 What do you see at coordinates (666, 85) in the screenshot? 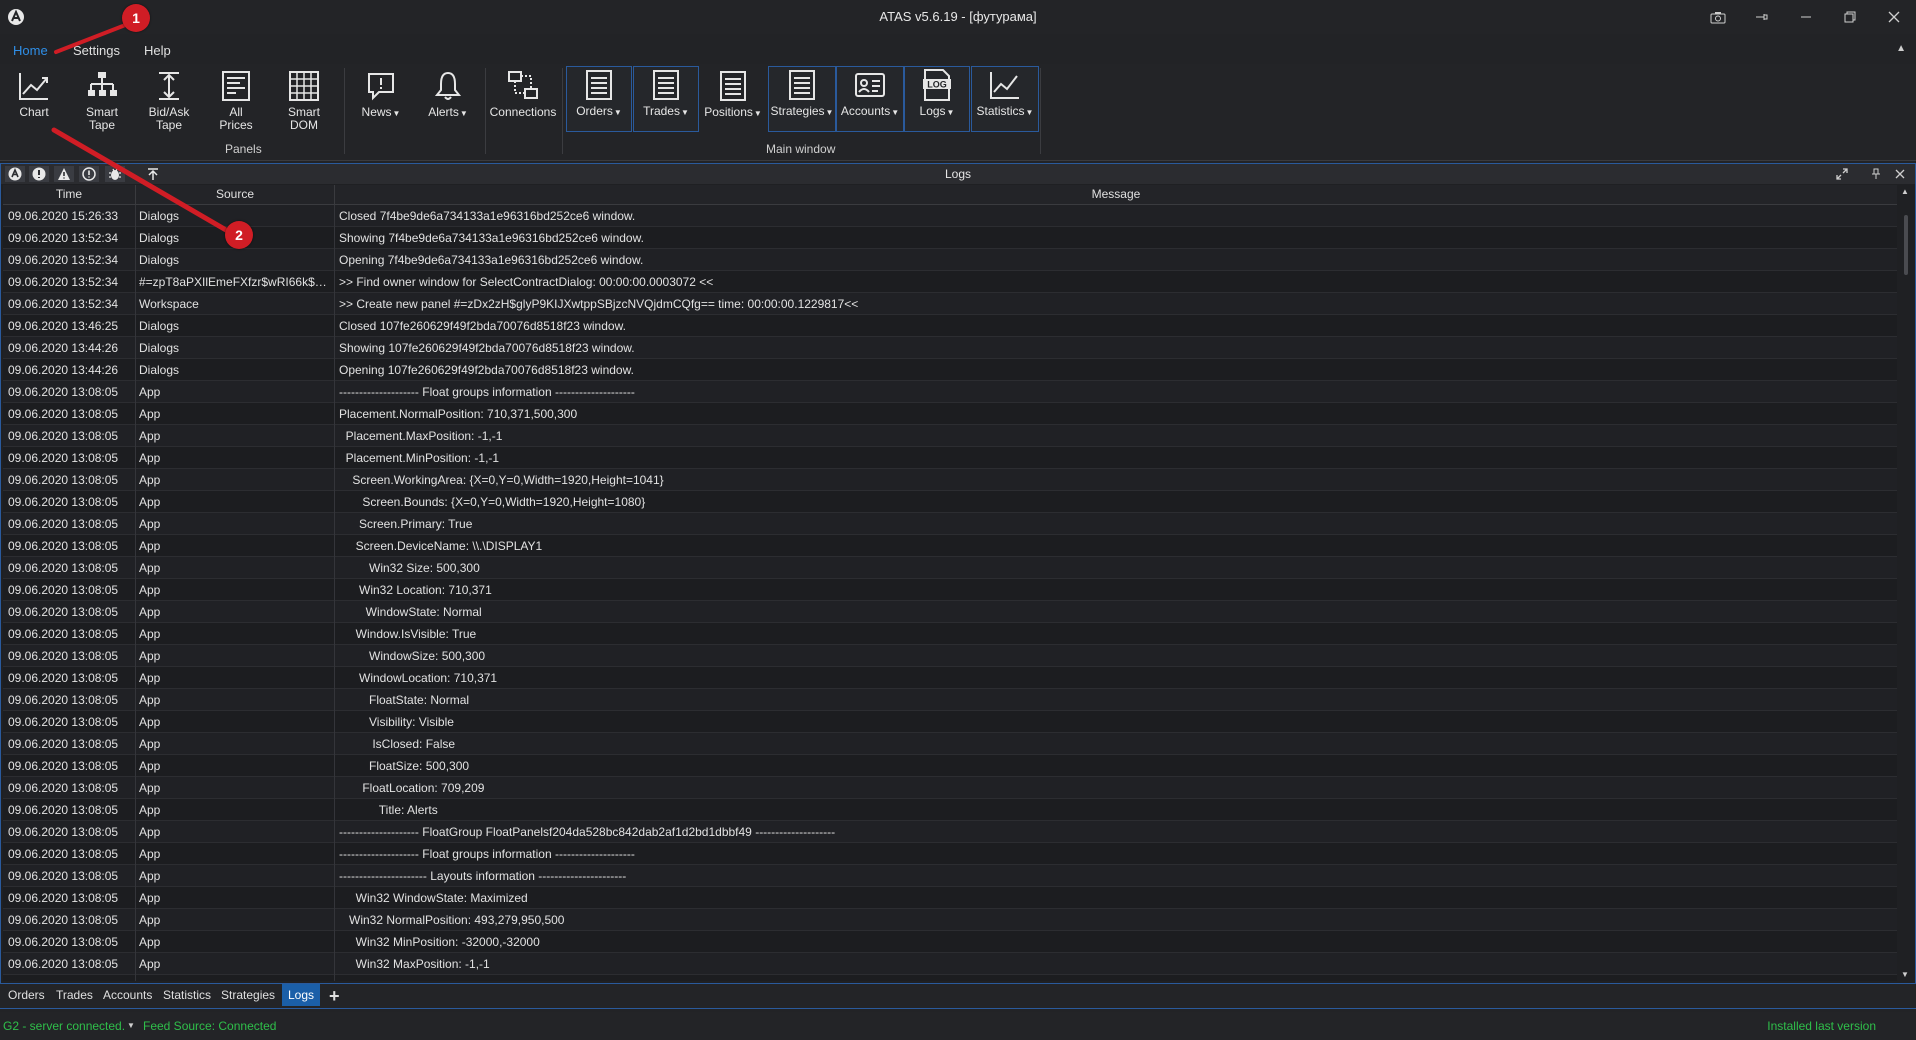
I see `trades-icon` at bounding box center [666, 85].